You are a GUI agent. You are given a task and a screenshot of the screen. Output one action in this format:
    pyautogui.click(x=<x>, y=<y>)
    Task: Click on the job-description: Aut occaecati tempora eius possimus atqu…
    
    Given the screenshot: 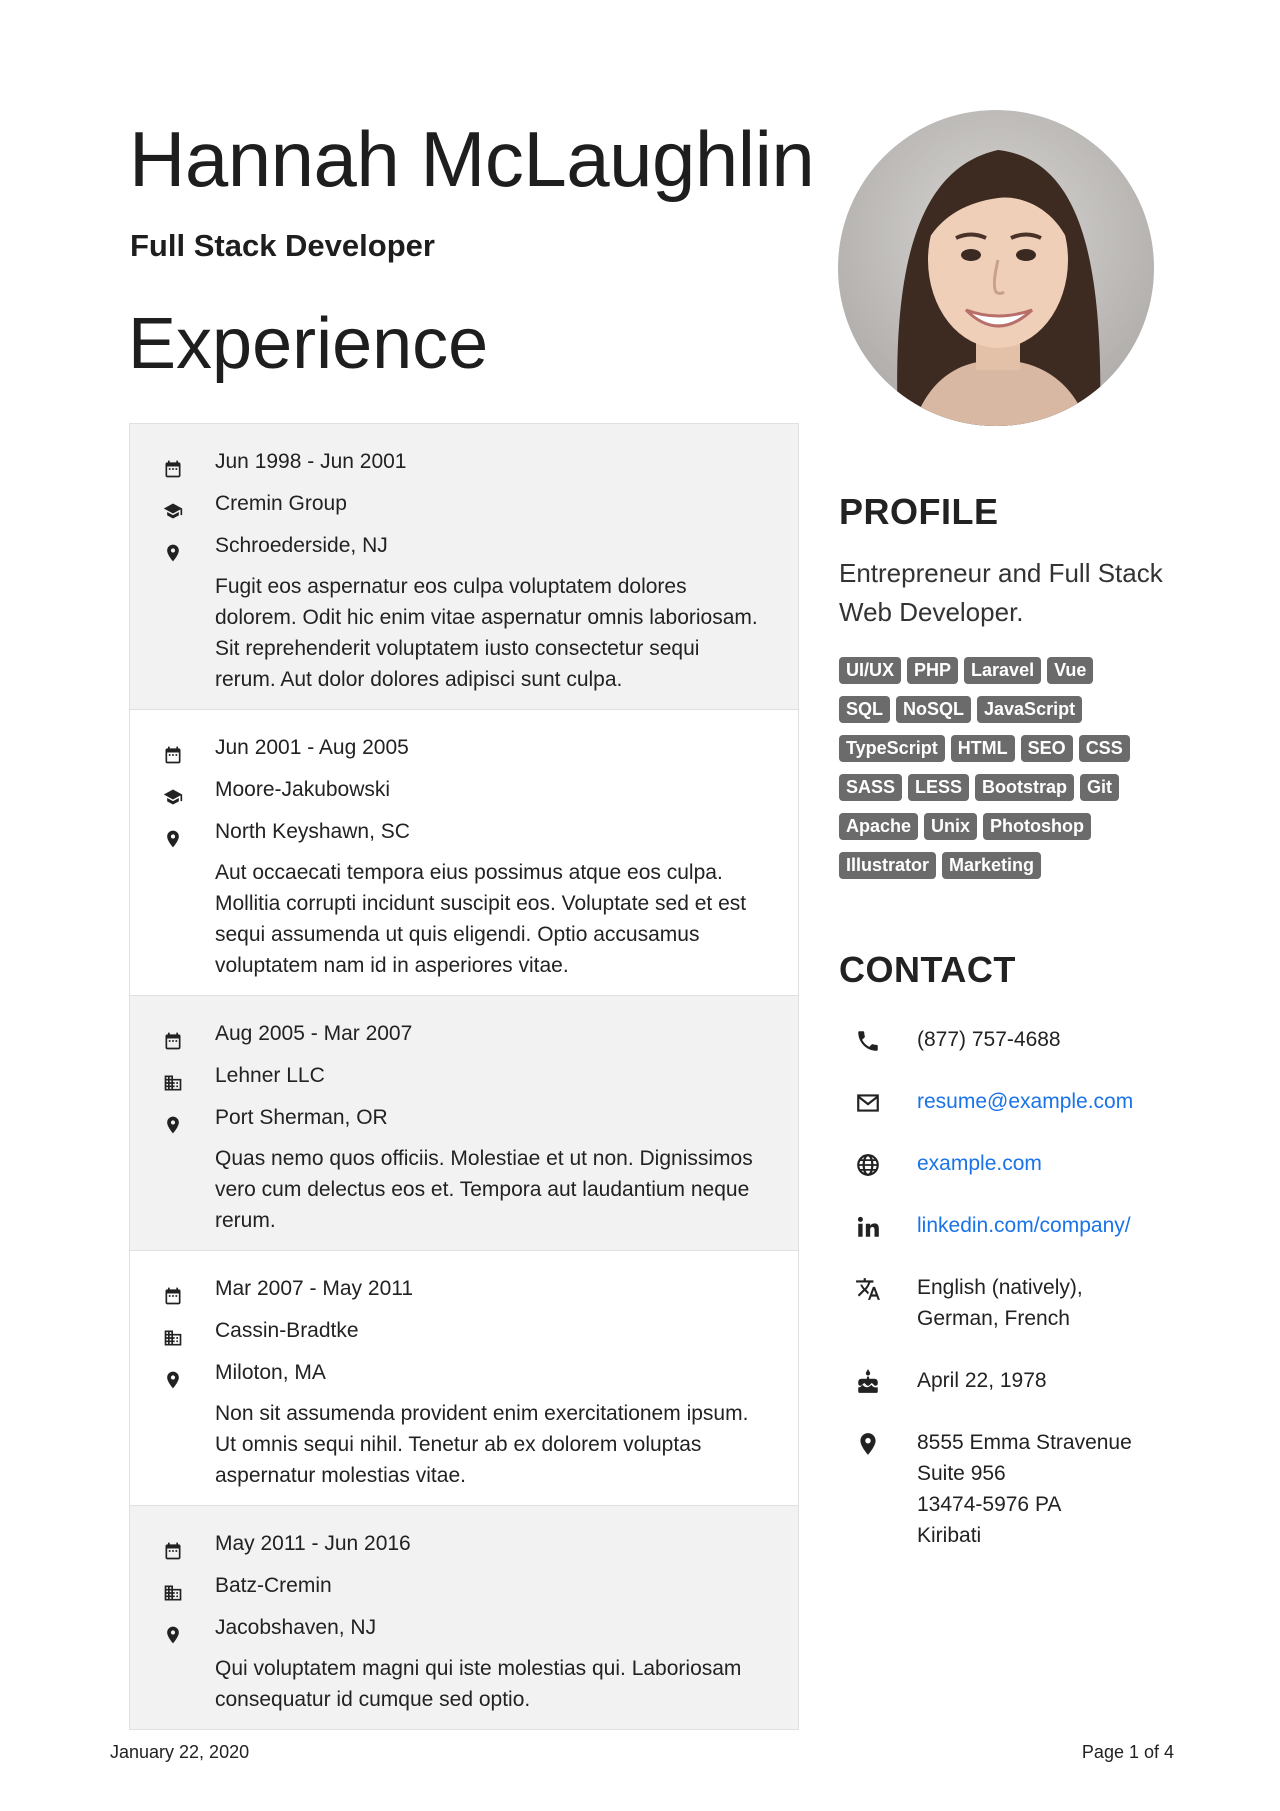 What is the action you would take?
    pyautogui.click(x=481, y=919)
    